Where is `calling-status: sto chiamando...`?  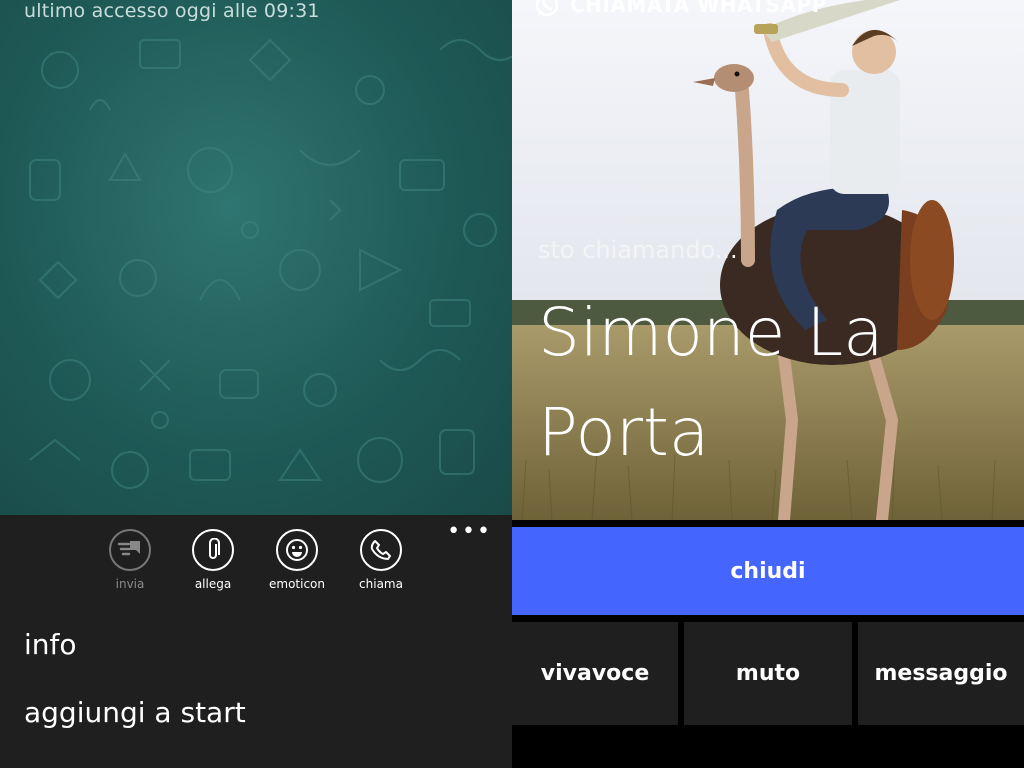
calling-status: sto chiamando... is located at coordinates (638, 250).